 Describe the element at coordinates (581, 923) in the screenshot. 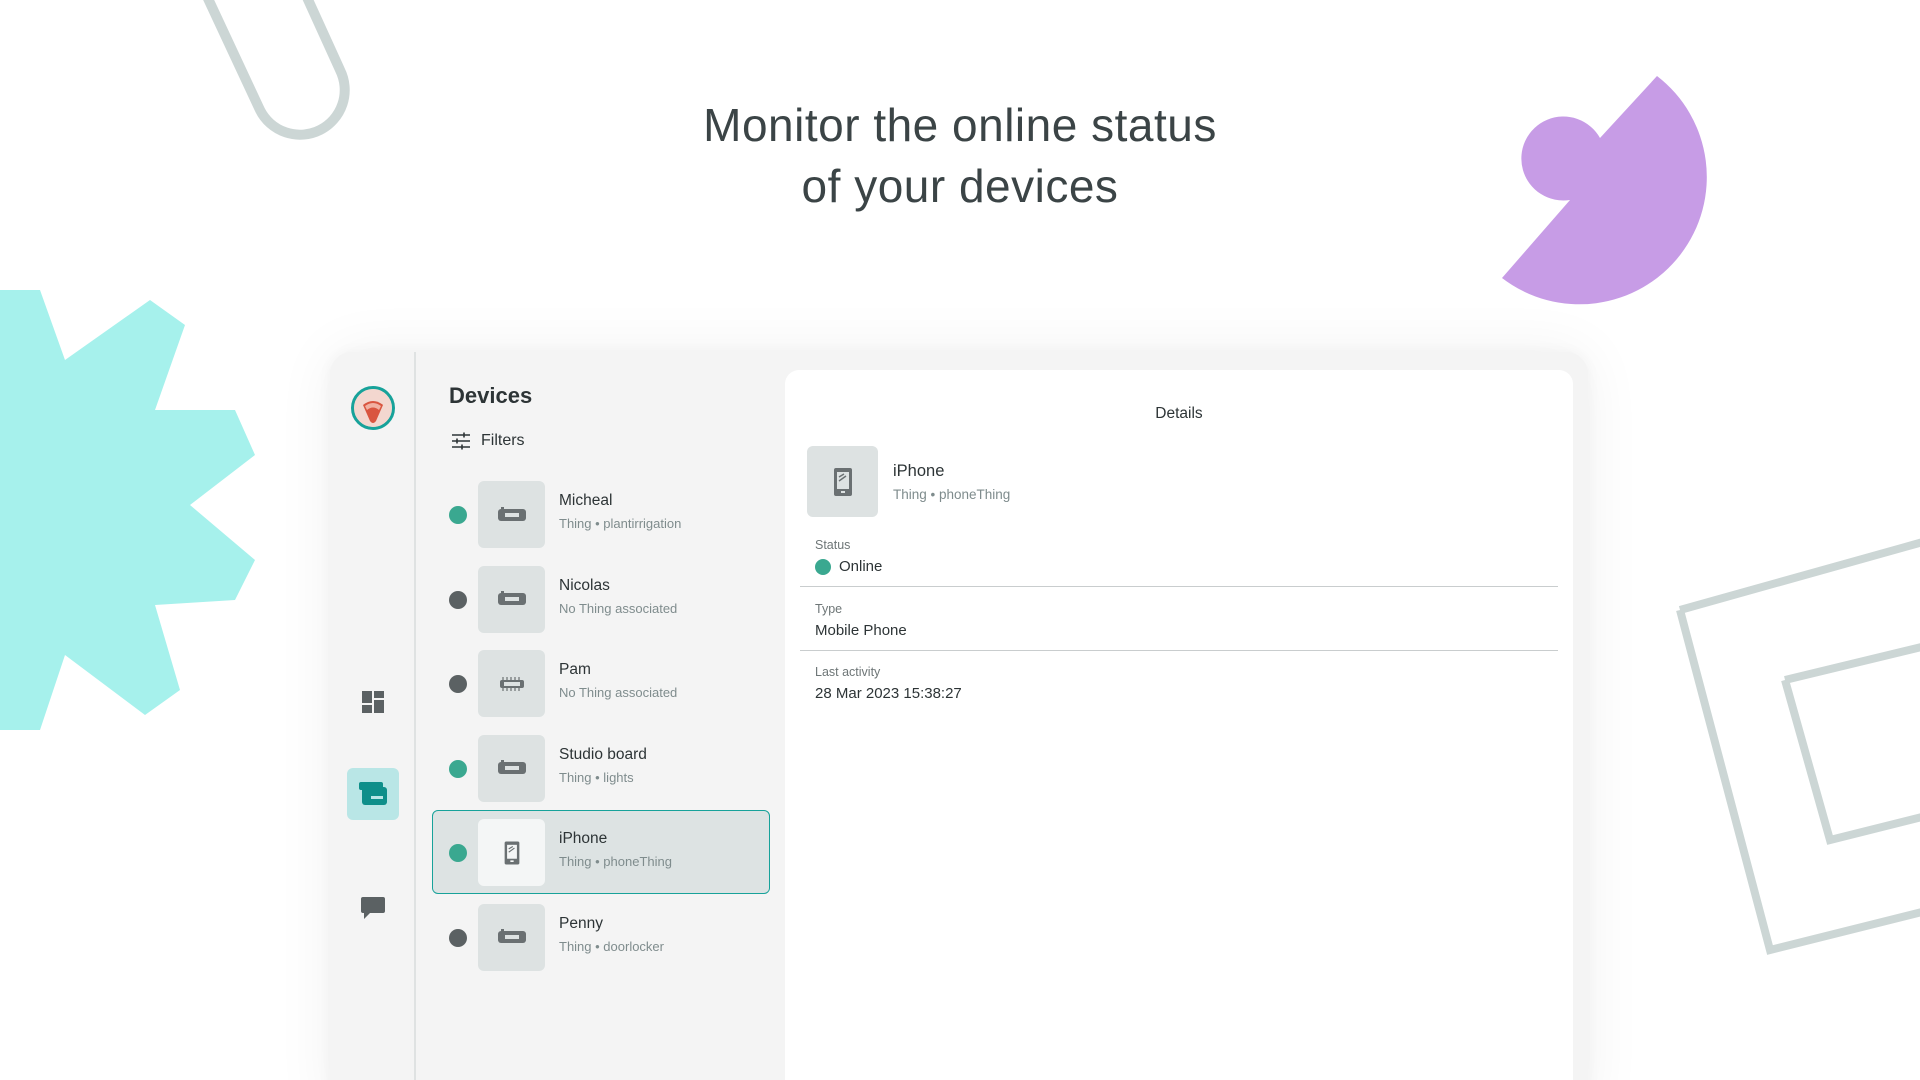

I see `device-name: Penny` at that location.